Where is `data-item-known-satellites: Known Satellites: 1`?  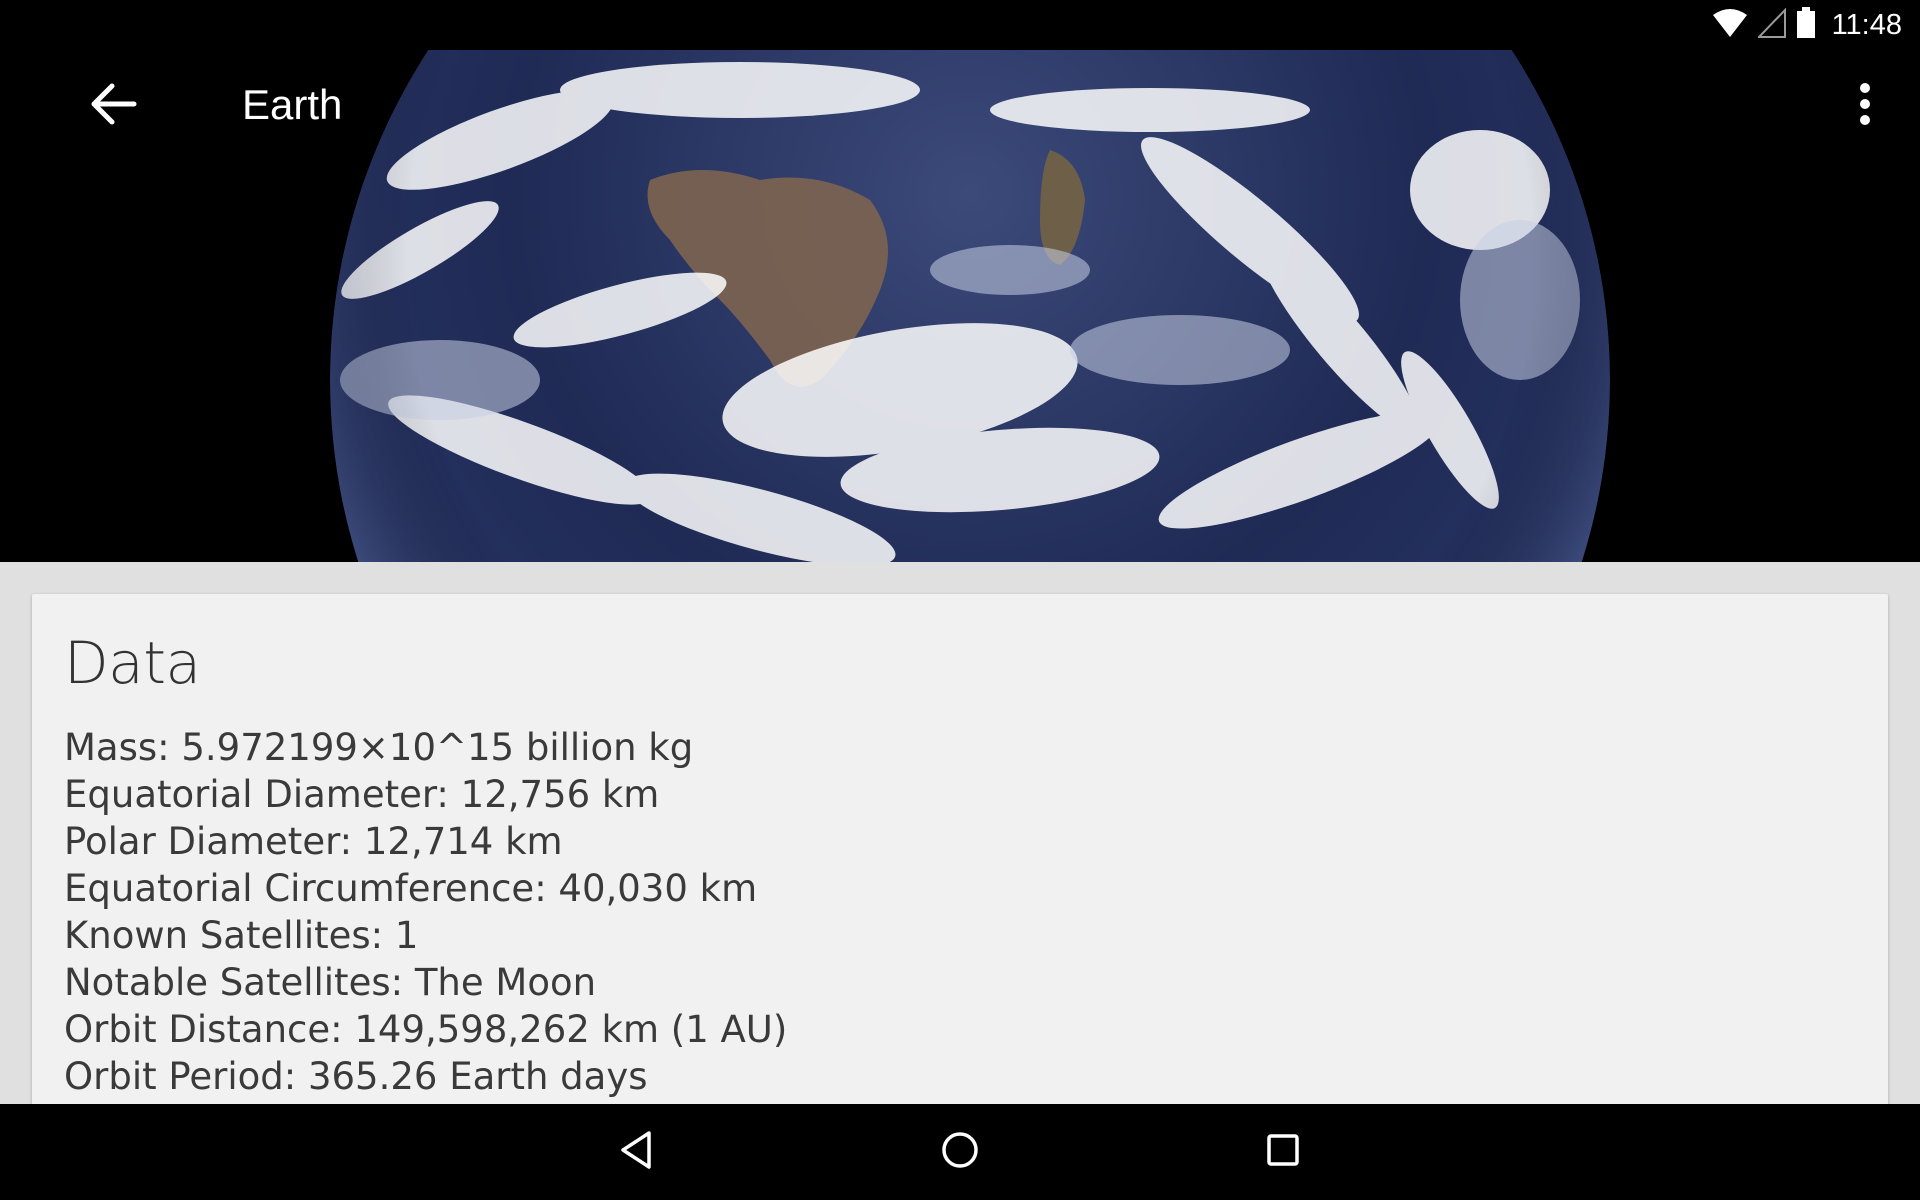
data-item-known-satellites: Known Satellites: 1 is located at coordinates (241, 935).